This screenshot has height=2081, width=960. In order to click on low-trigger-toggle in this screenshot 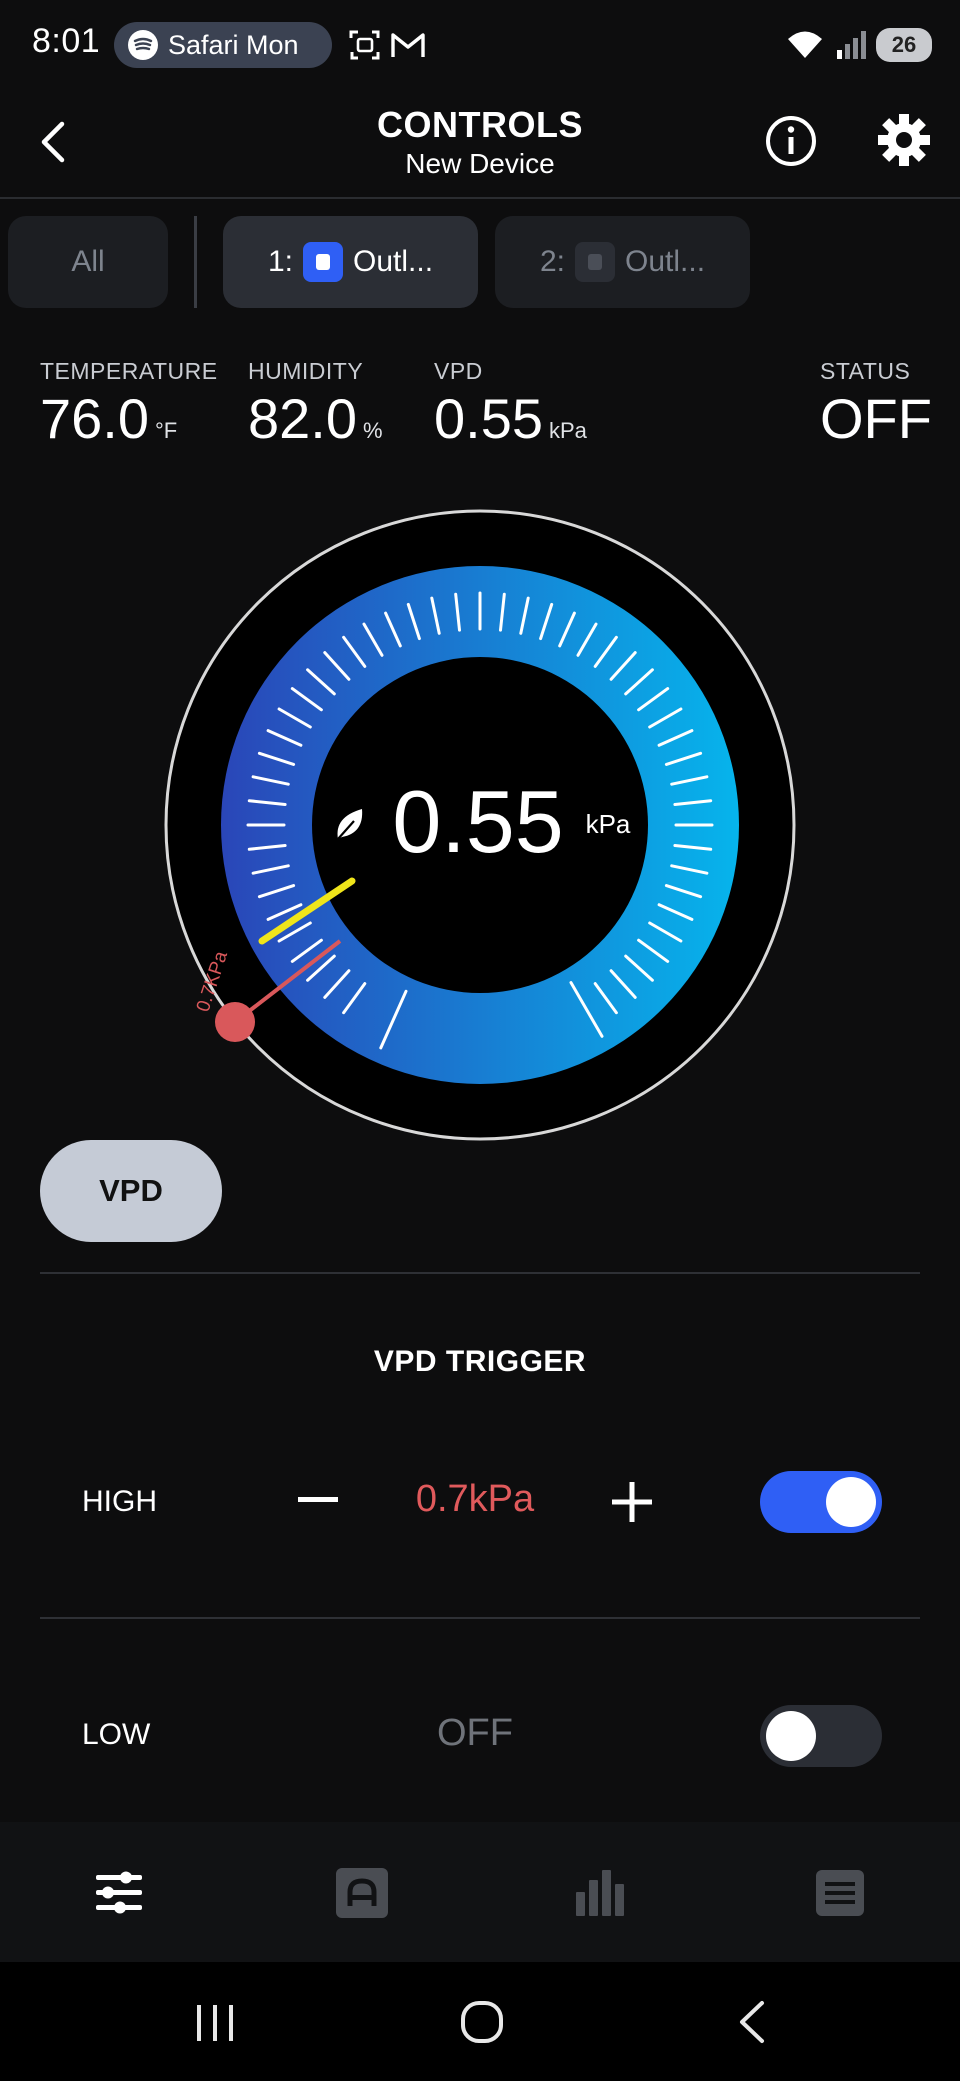, I will do `click(821, 1736)`.